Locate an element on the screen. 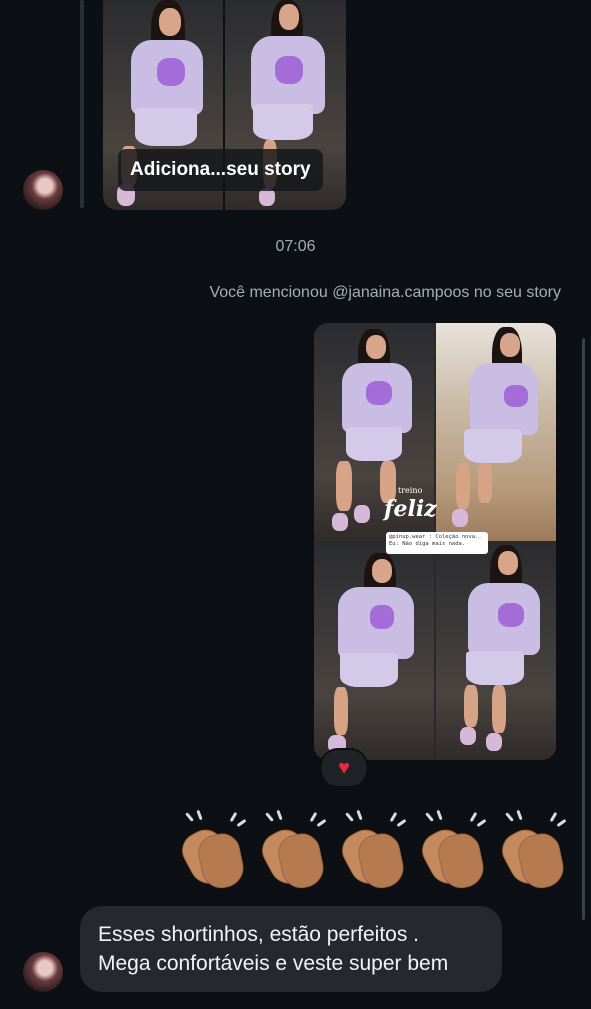  clapping-hands-message is located at coordinates (377, 850).